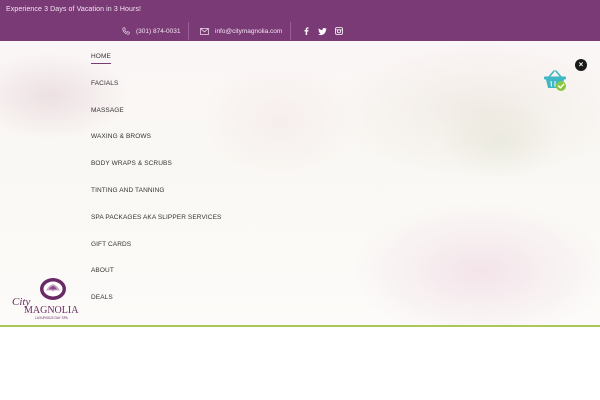 This screenshot has height=400, width=600. What do you see at coordinates (191, 227) in the screenshot?
I see `menu-item-spa-packages: SPA PACKAGES AKA SLIPPER SERVICES` at bounding box center [191, 227].